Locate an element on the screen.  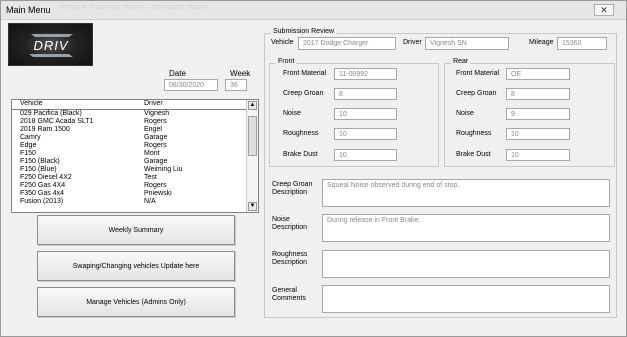
driver-cell: Vignesh is located at coordinates (157, 113).